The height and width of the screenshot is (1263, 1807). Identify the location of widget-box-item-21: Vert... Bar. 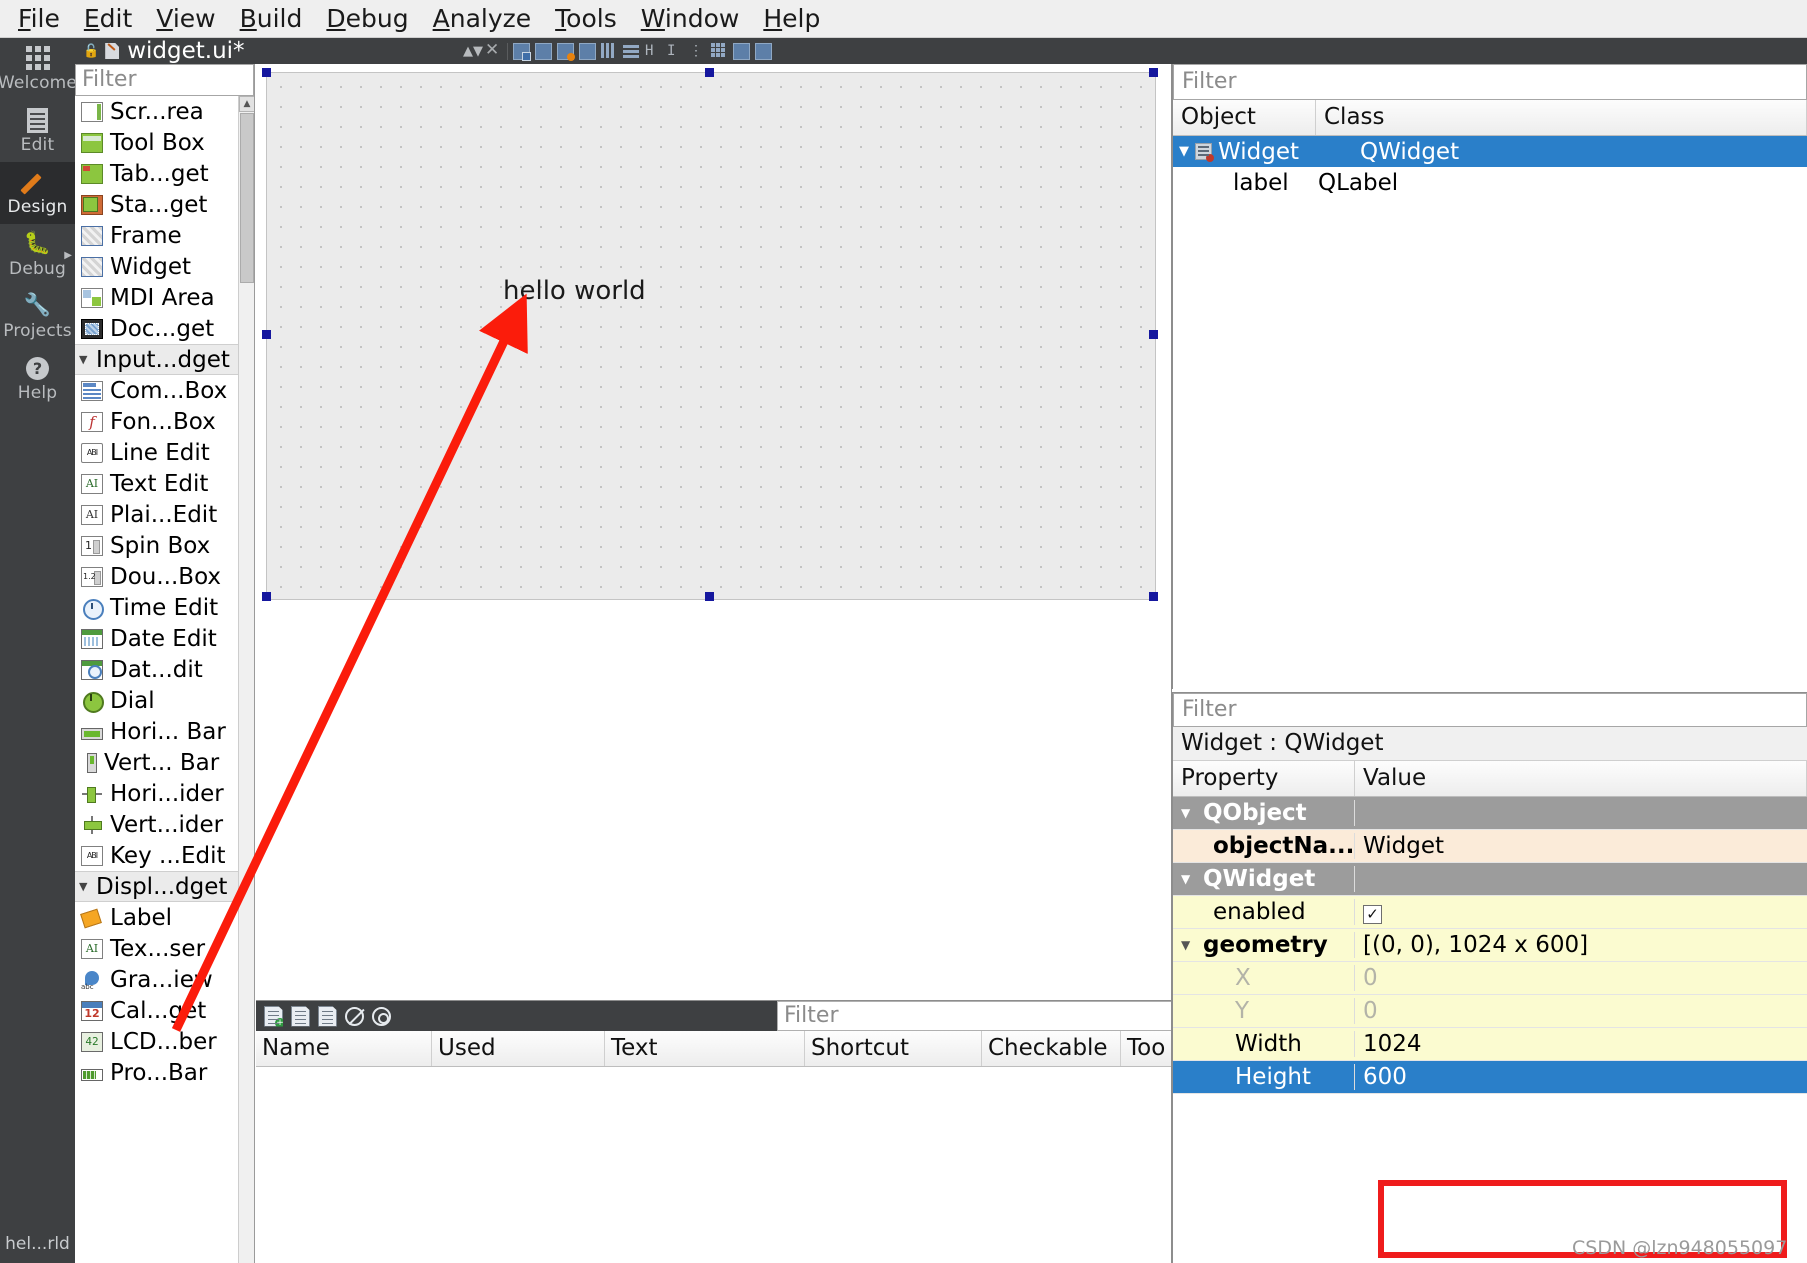
(164, 762).